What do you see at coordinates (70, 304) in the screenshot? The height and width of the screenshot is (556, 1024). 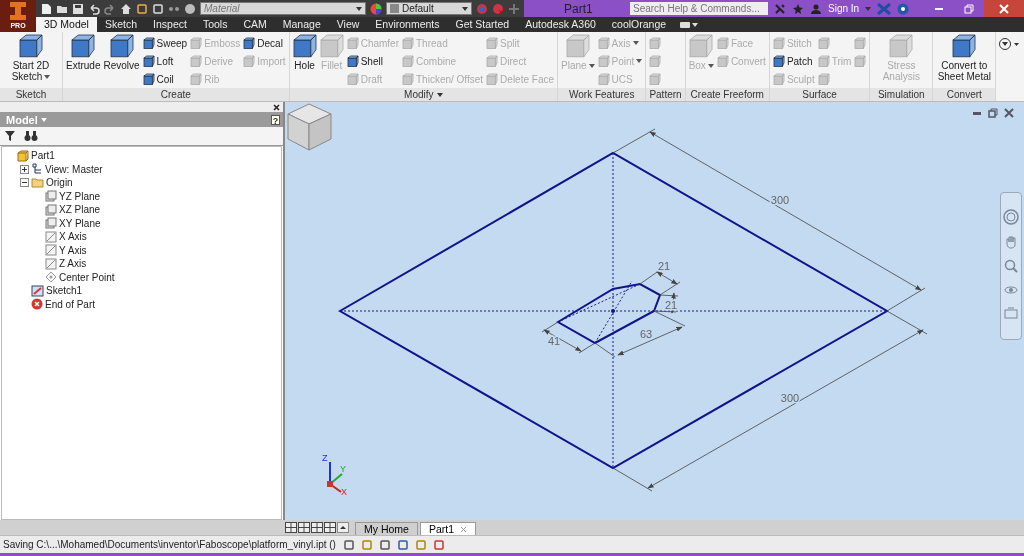 I see `tree-item: End of Part` at bounding box center [70, 304].